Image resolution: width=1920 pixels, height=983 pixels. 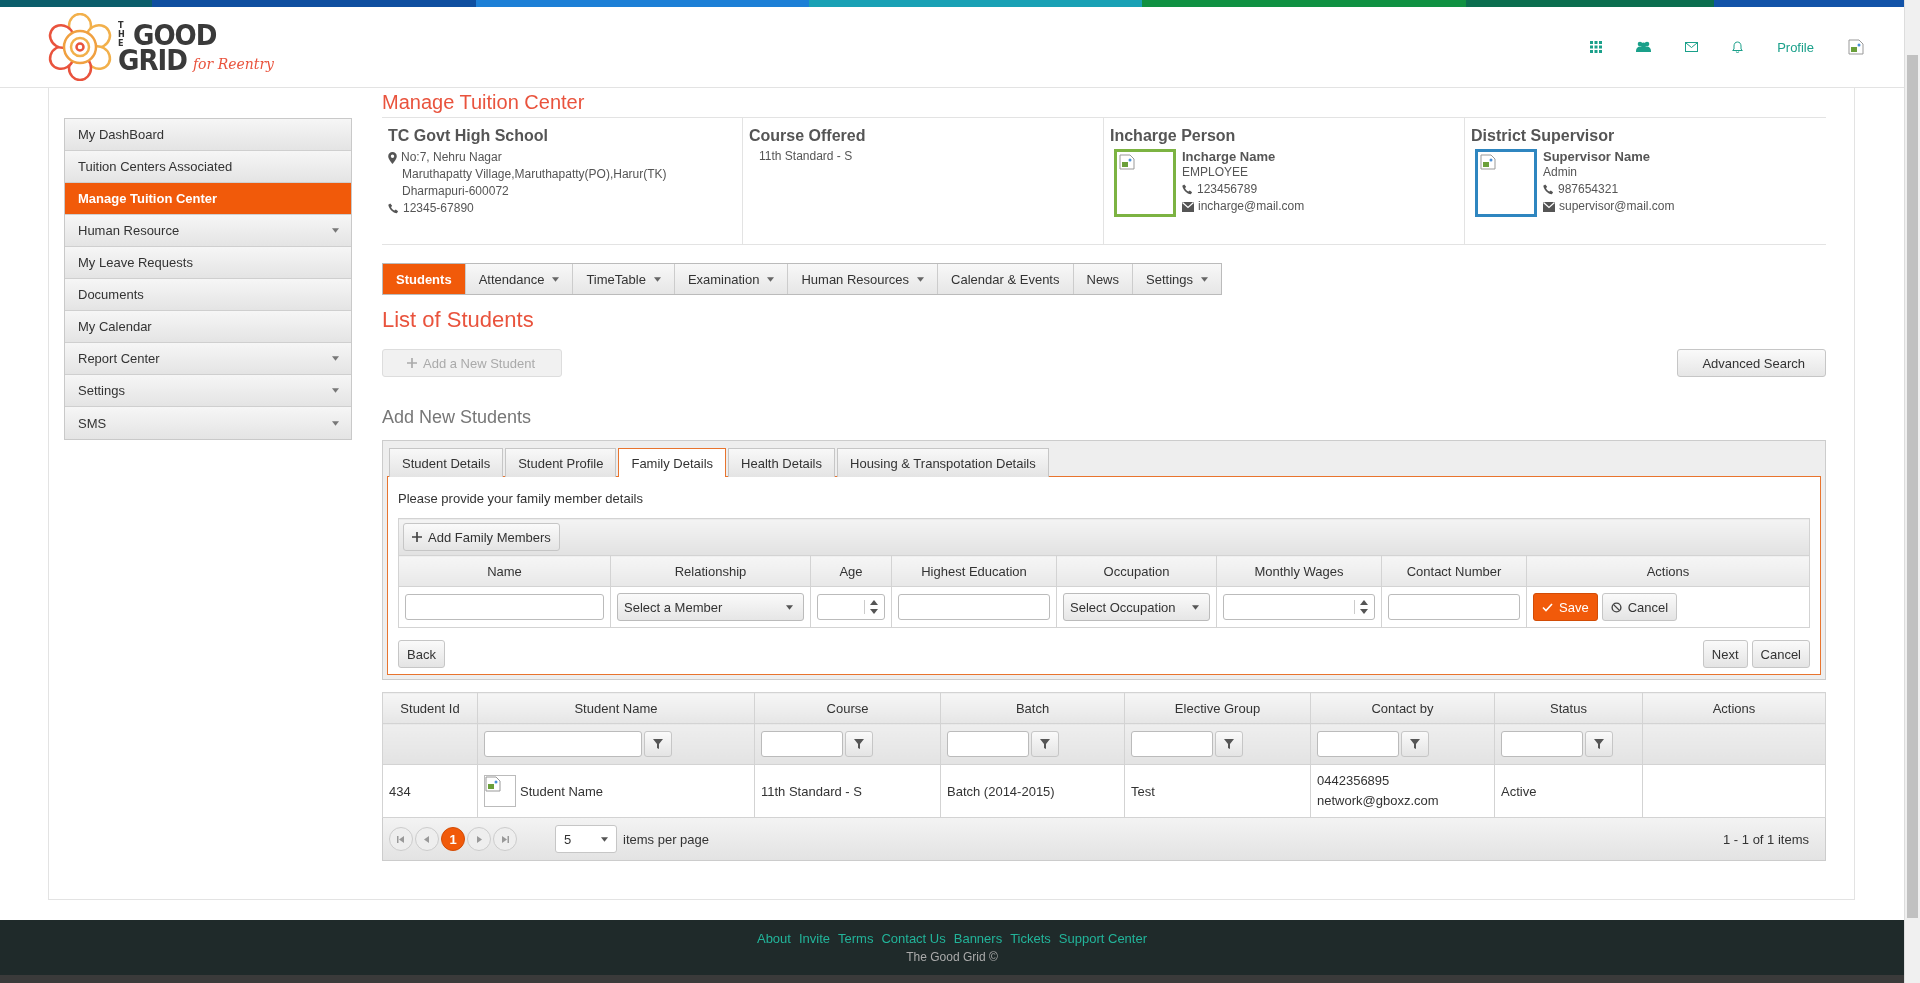 What do you see at coordinates (710, 571) in the screenshot?
I see `column-header: Relationship` at bounding box center [710, 571].